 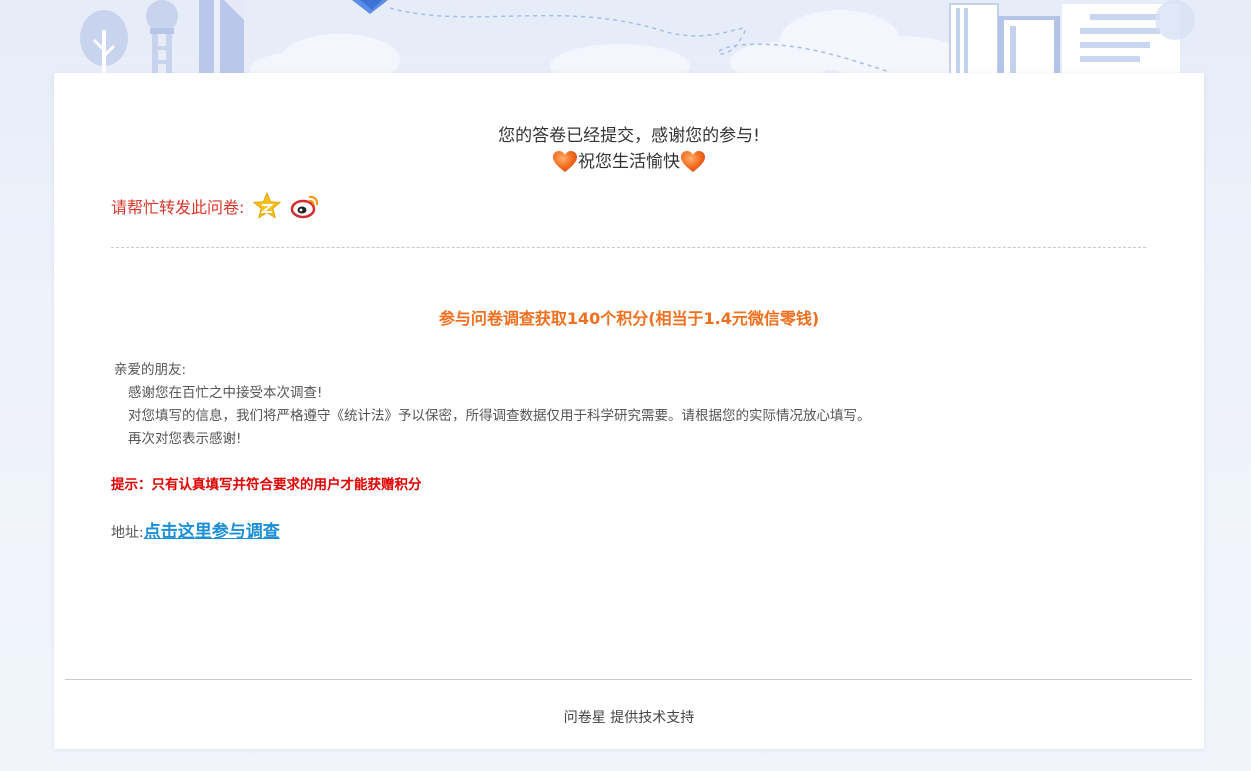 What do you see at coordinates (628, 679) in the screenshot?
I see `footer-divider` at bounding box center [628, 679].